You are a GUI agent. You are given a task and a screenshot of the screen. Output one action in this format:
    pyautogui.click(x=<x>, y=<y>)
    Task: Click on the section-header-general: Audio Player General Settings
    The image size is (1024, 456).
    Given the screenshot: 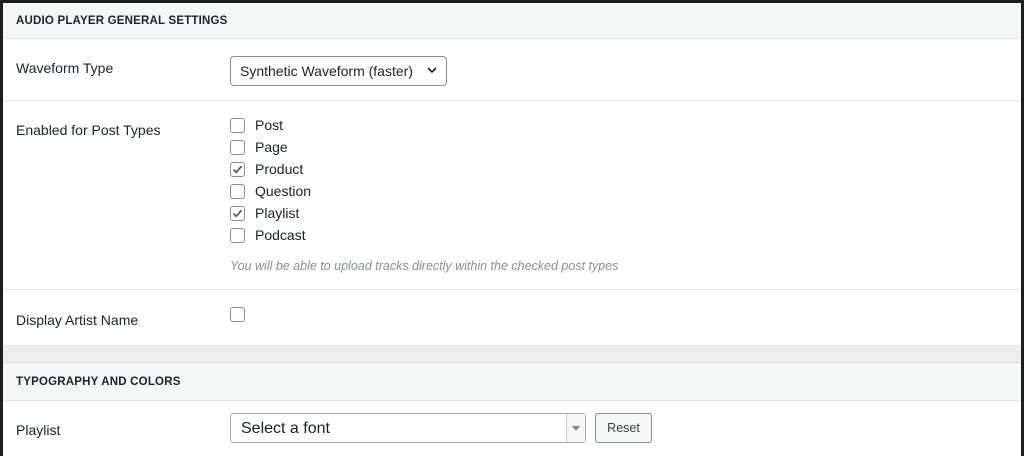 What is the action you would take?
    pyautogui.click(x=512, y=21)
    